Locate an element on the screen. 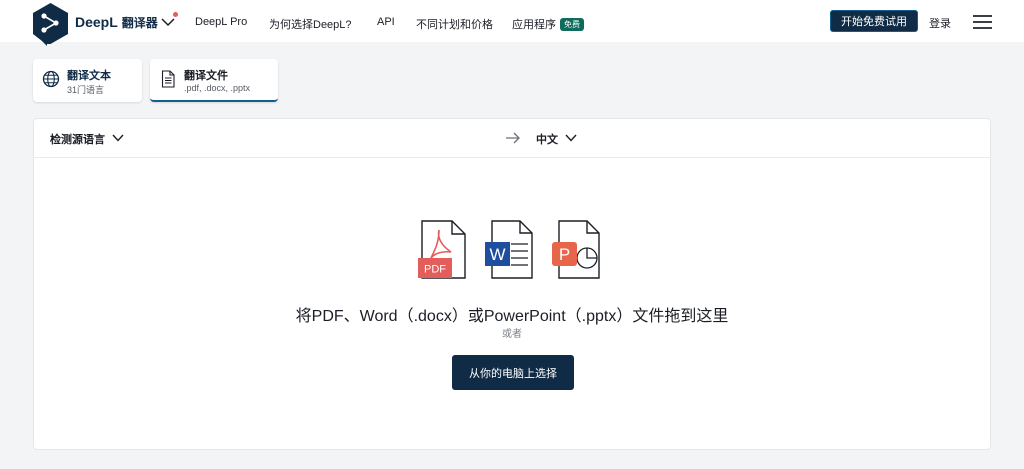 The height and width of the screenshot is (469, 1024). nav-apps: 应用程序 免费 is located at coordinates (548, 24).